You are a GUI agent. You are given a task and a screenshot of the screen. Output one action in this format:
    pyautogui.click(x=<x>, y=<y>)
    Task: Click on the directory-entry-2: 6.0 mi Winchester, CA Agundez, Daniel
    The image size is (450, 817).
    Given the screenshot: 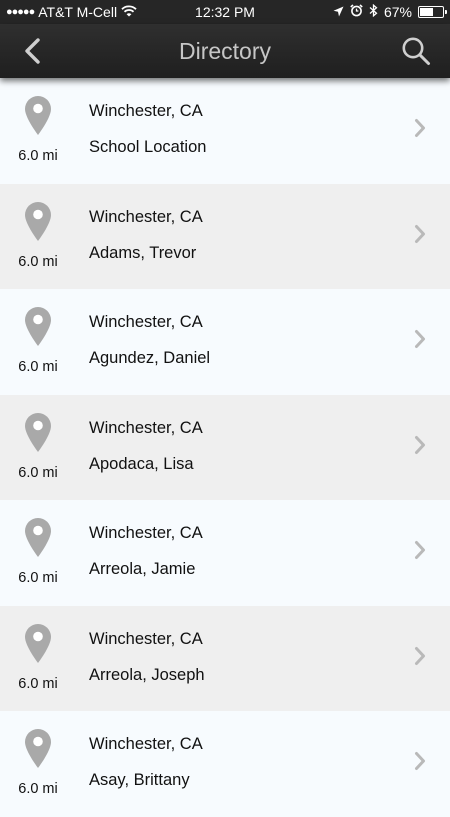 What is the action you would take?
    pyautogui.click(x=225, y=342)
    